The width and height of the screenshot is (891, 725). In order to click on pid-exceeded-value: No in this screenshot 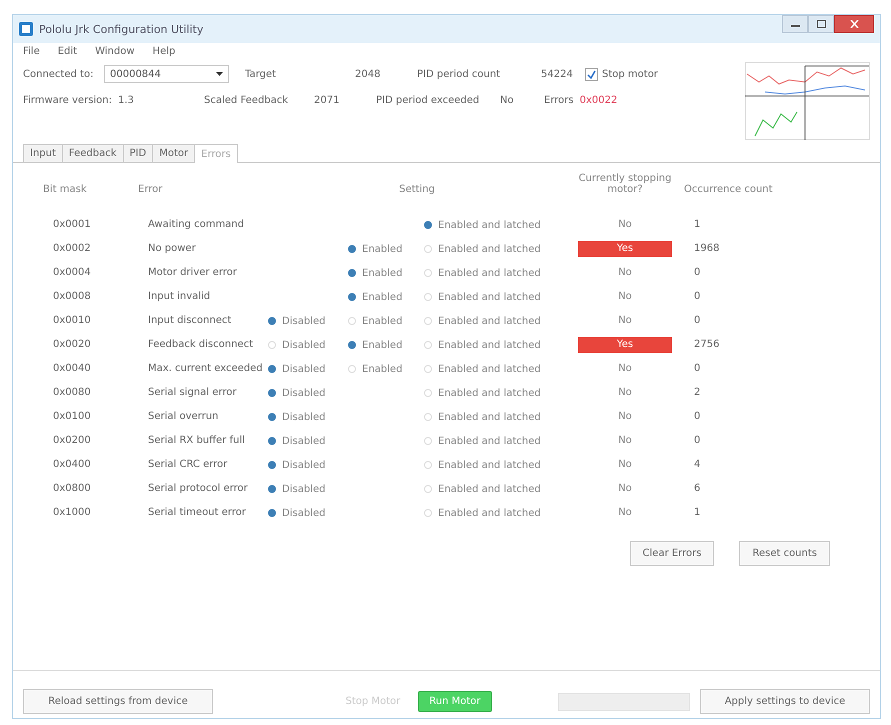, I will do `click(507, 100)`.